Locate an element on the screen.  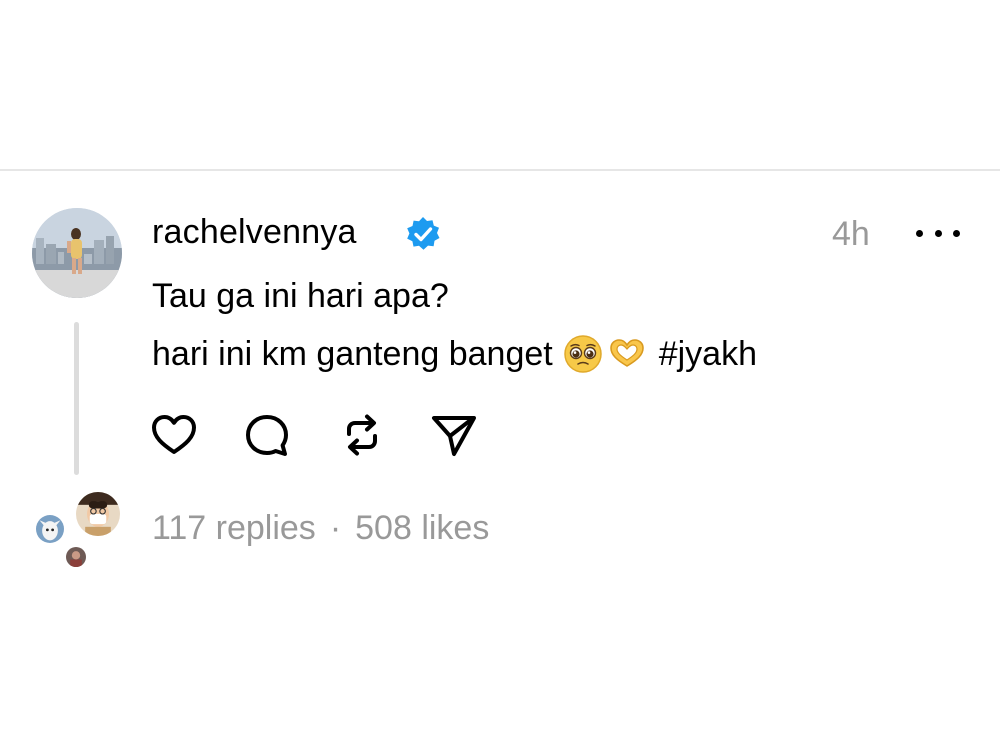
likes-count: 508 likes is located at coordinates (422, 528).